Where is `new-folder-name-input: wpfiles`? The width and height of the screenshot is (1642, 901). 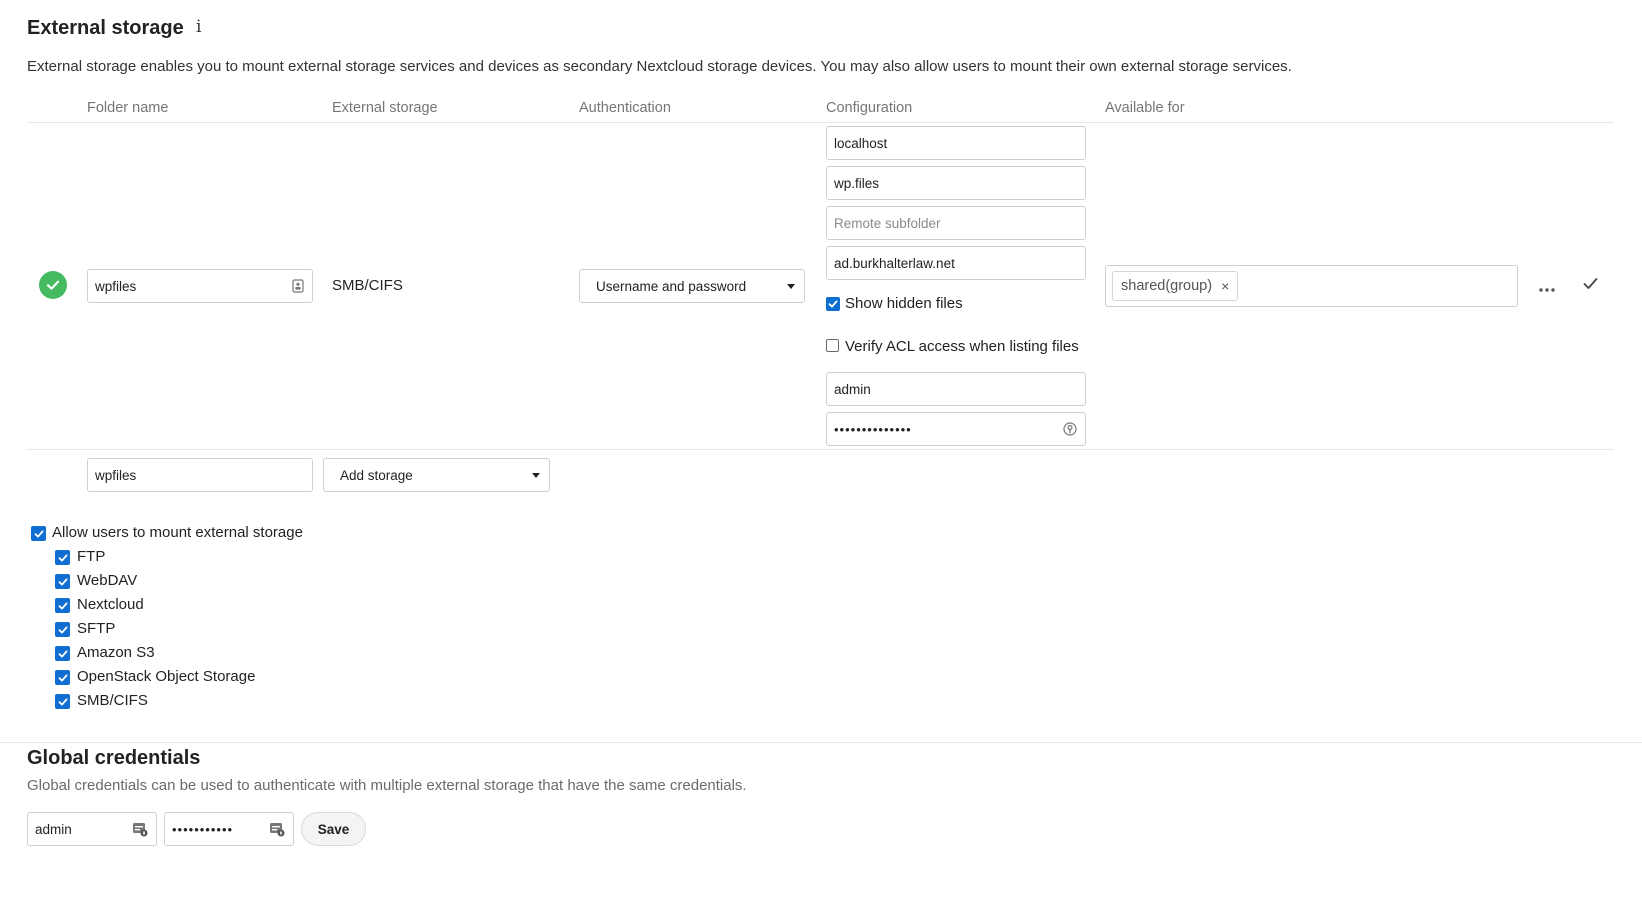
new-folder-name-input: wpfiles is located at coordinates (200, 475).